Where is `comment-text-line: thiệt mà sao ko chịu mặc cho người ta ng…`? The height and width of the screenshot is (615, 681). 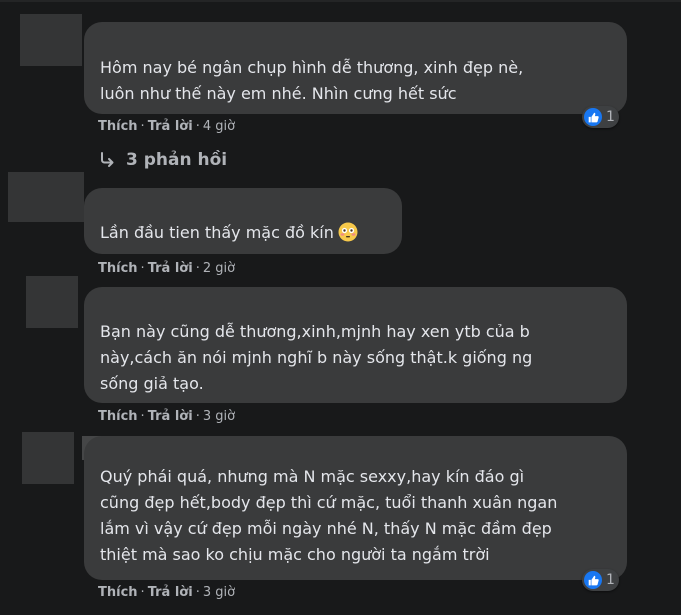
comment-text-line: thiệt mà sao ko chịu mặc cho người ta ng… is located at coordinates (295, 554).